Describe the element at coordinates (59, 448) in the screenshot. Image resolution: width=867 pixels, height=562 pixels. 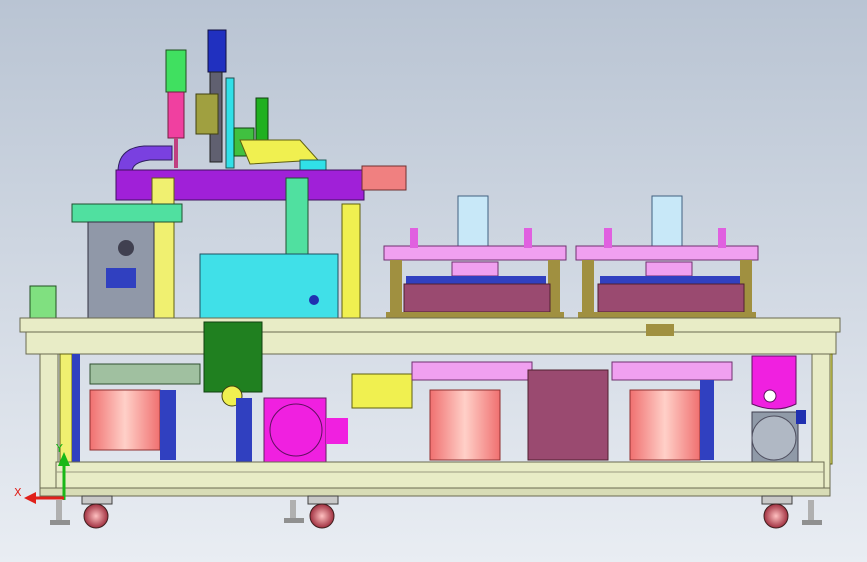
I see `y-axis-label: Y` at that location.